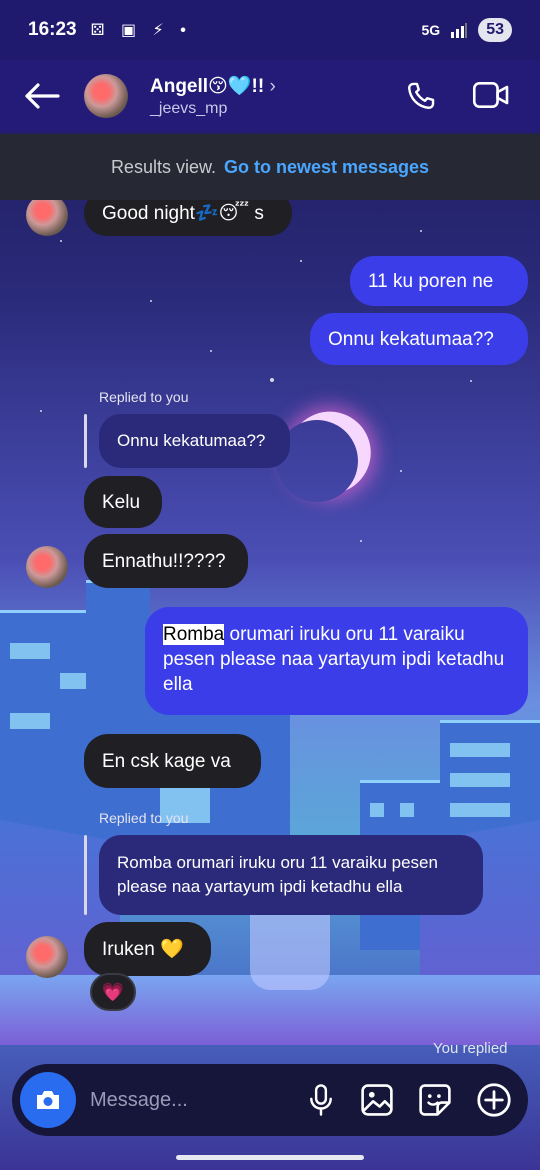 Image resolution: width=540 pixels, height=1170 pixels. I want to click on results-banner: Results view. Go to newest messages, so click(270, 167).